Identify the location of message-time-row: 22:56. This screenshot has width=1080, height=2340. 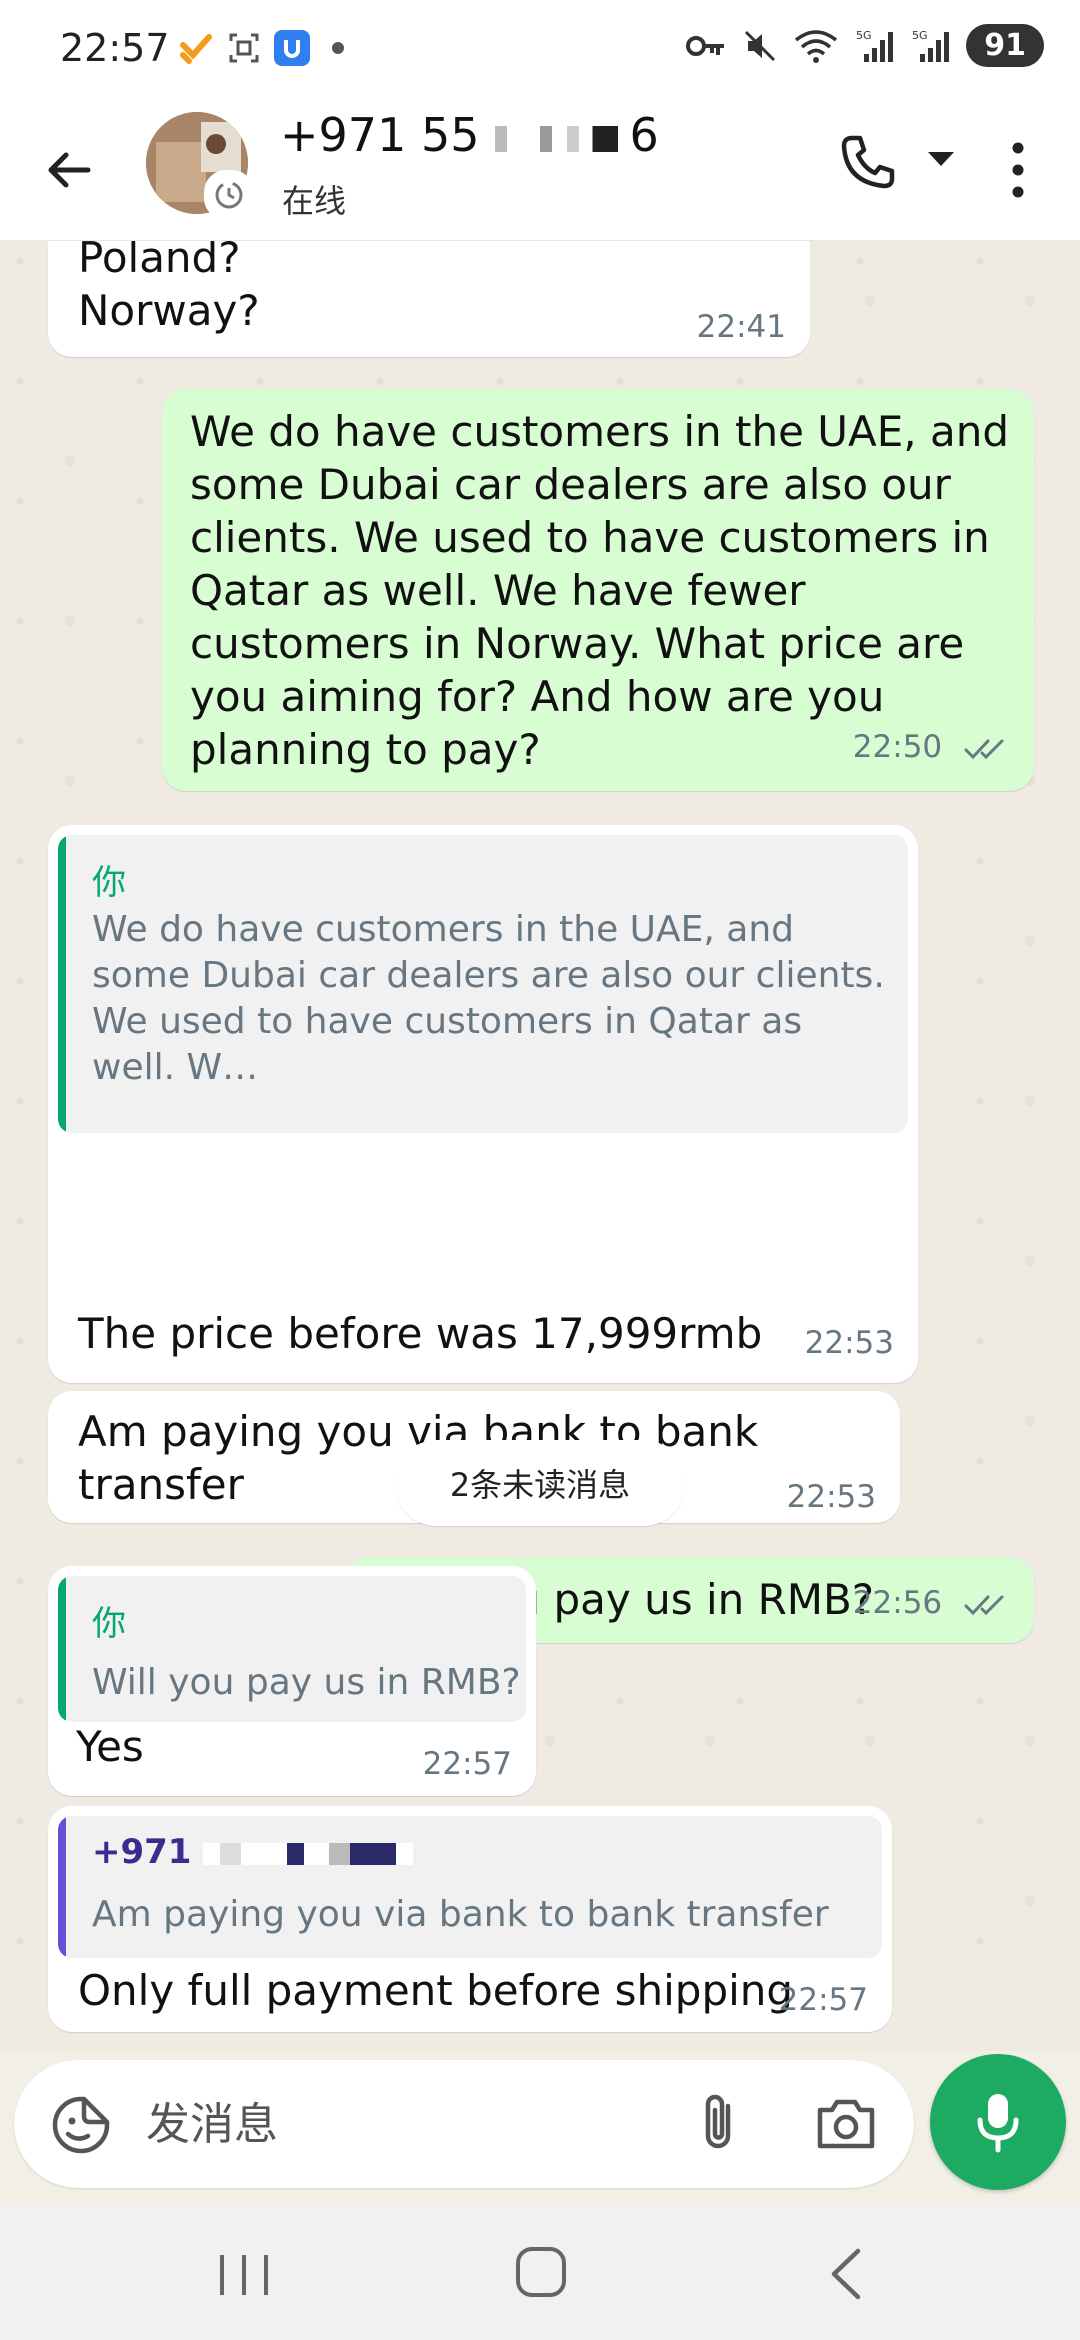
(931, 1603).